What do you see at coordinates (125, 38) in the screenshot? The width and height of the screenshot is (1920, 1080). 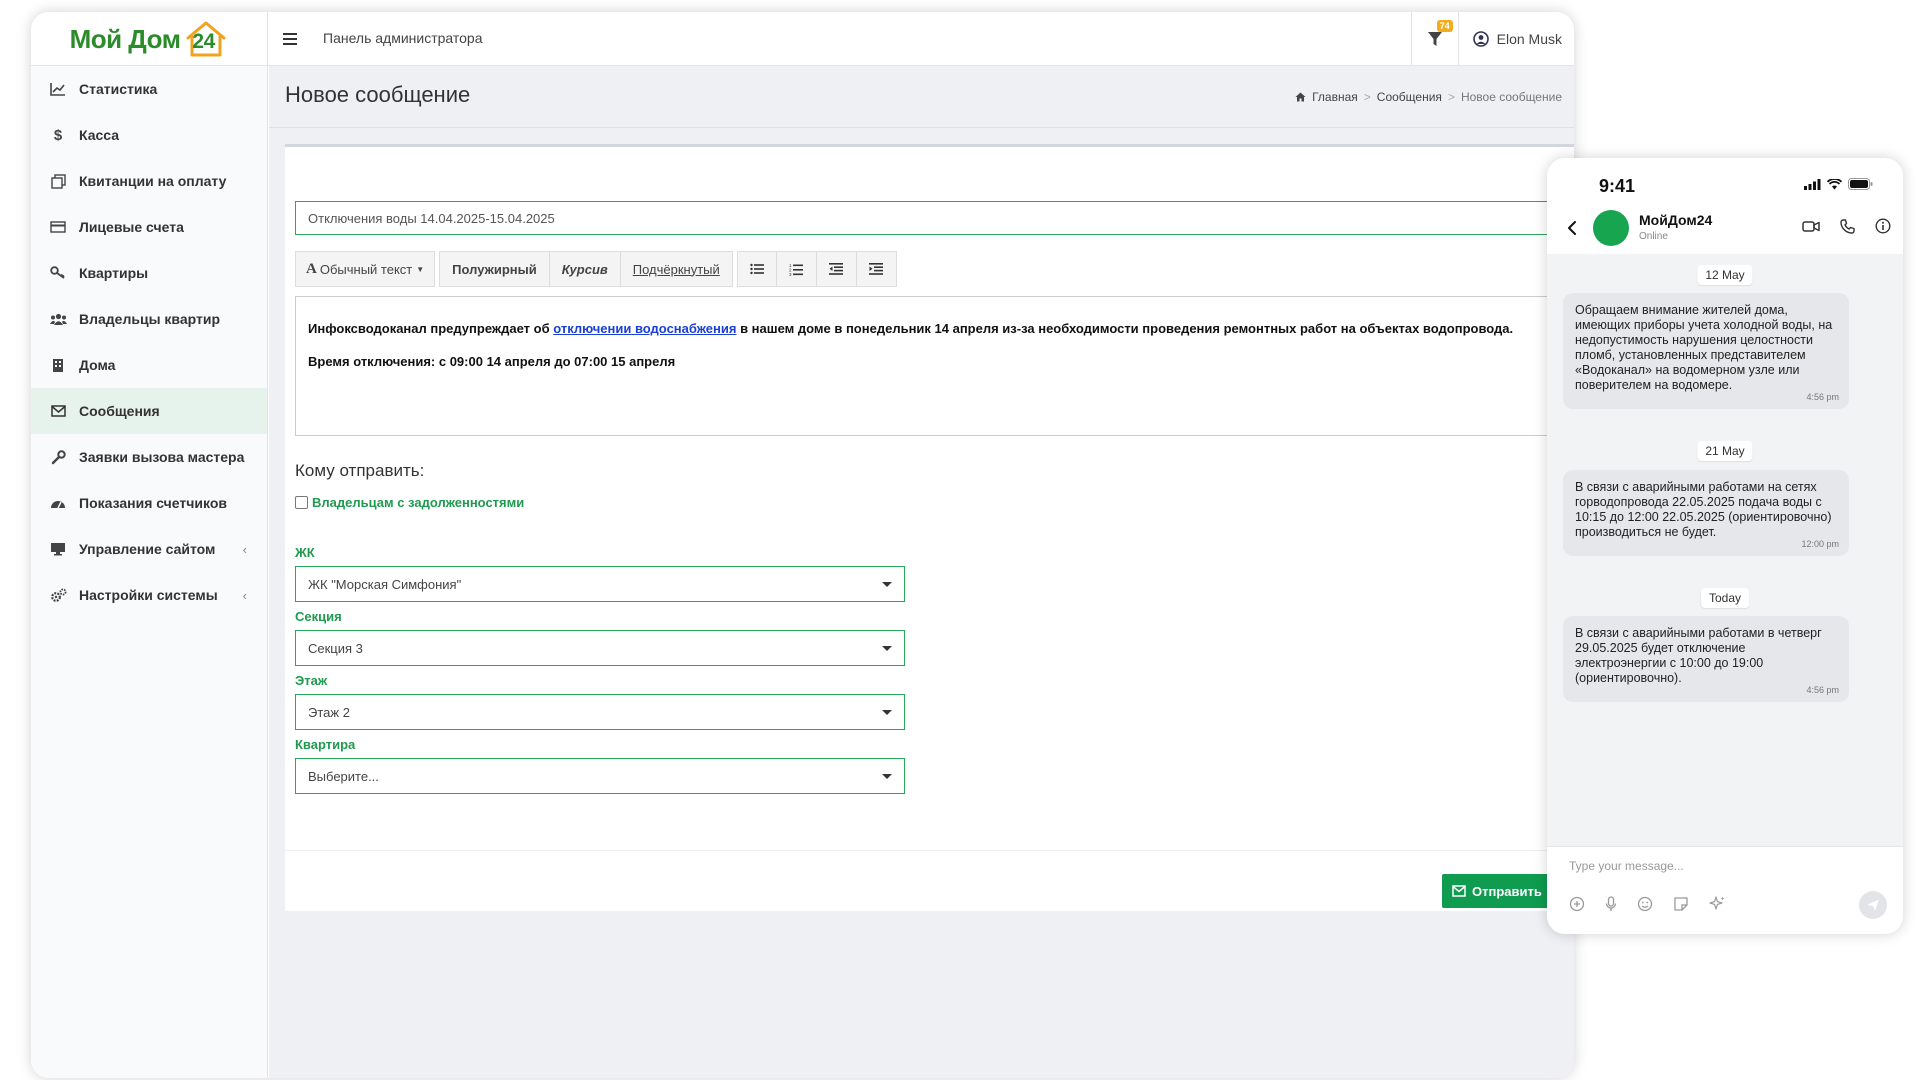 I see `logo-text: Мой Дом` at bounding box center [125, 38].